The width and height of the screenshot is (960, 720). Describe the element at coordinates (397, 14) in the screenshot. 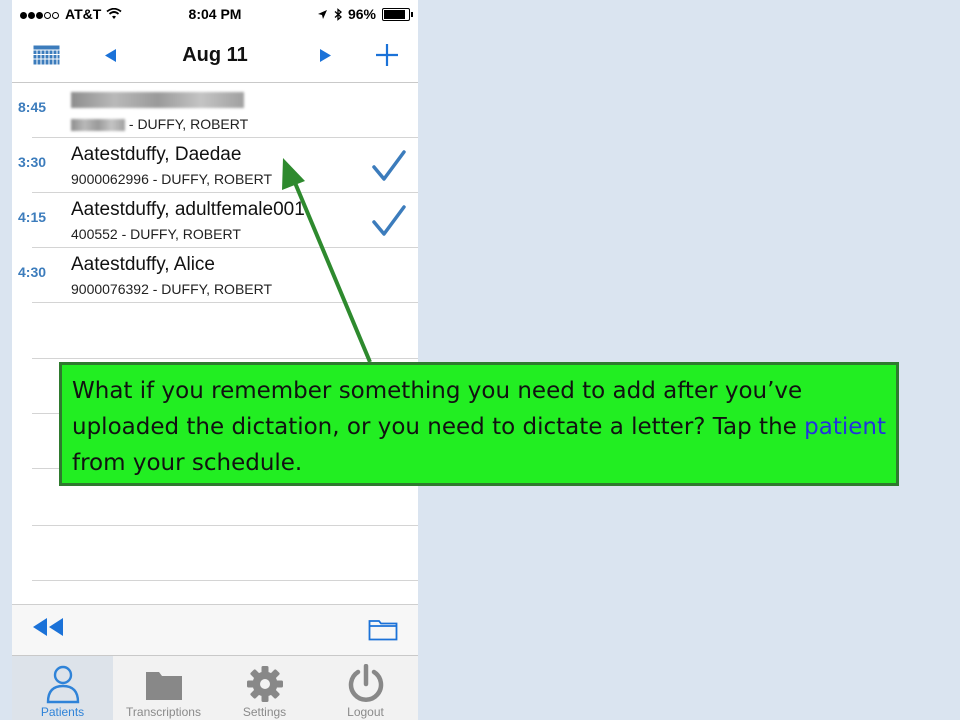

I see `battery-icon` at that location.